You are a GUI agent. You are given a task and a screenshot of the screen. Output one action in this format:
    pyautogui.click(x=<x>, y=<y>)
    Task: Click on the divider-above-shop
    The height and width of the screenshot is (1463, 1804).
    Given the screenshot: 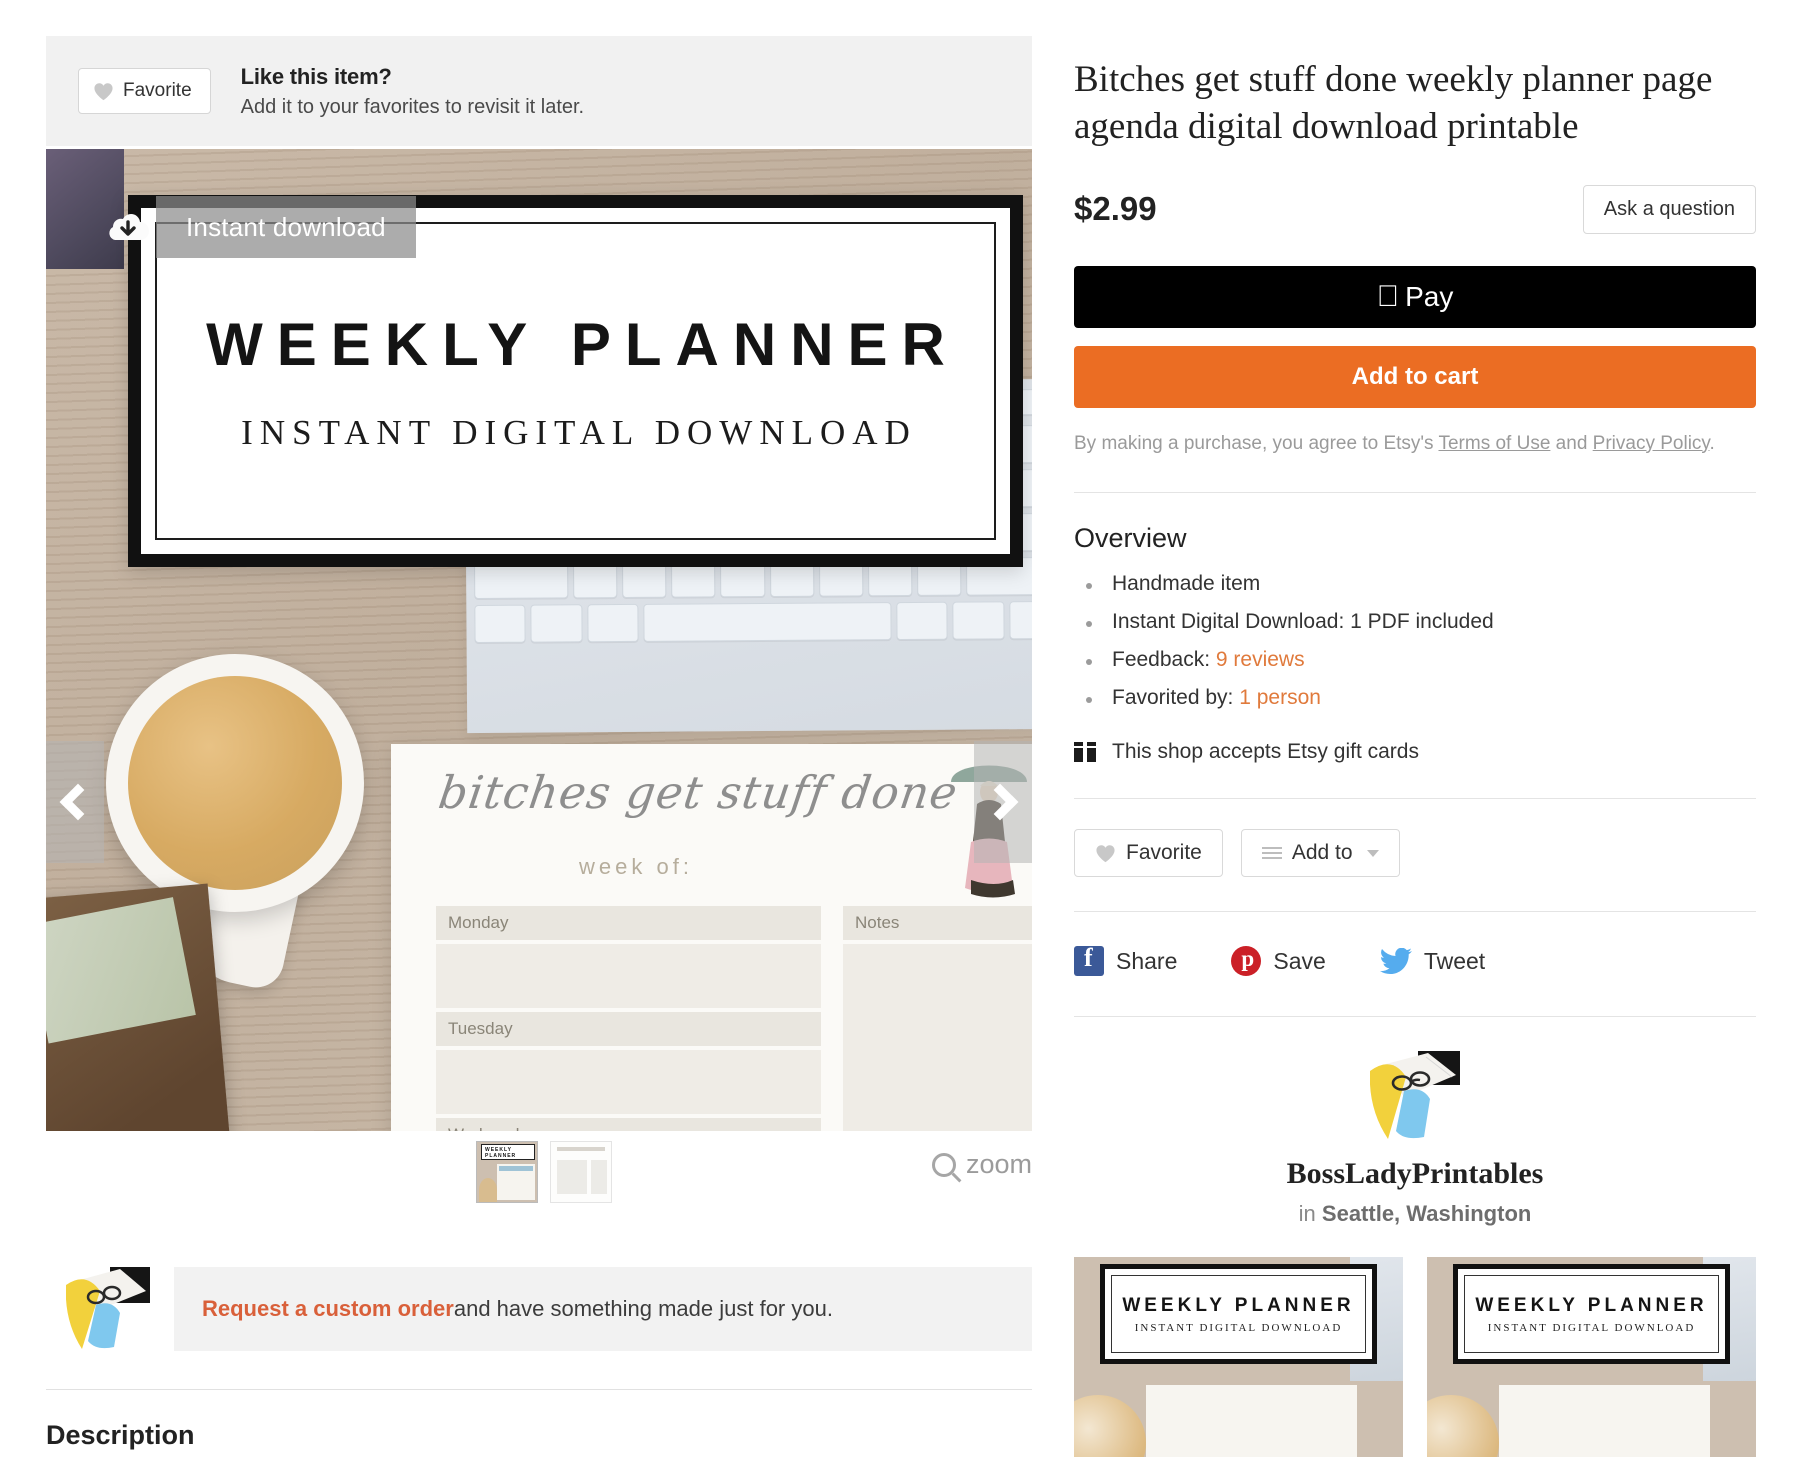 What is the action you would take?
    pyautogui.click(x=1415, y=1017)
    